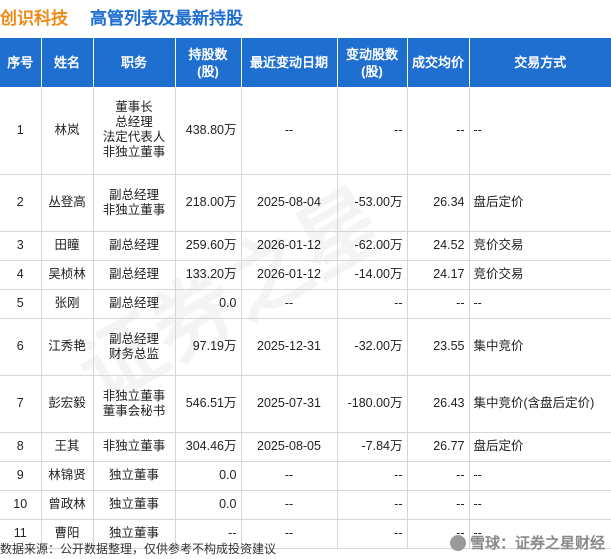 The width and height of the screenshot is (611, 559). Describe the element at coordinates (438, 203) in the screenshot. I see `avg-price-cell: 26.34` at that location.